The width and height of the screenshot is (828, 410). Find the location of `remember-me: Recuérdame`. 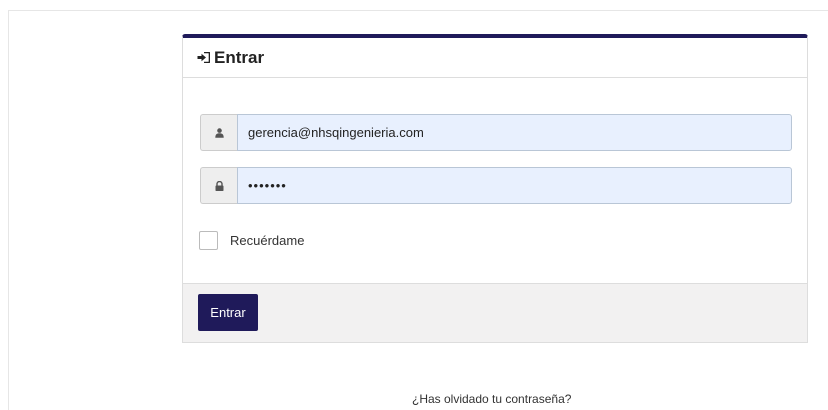

remember-me: Recuérdame is located at coordinates (251, 240).